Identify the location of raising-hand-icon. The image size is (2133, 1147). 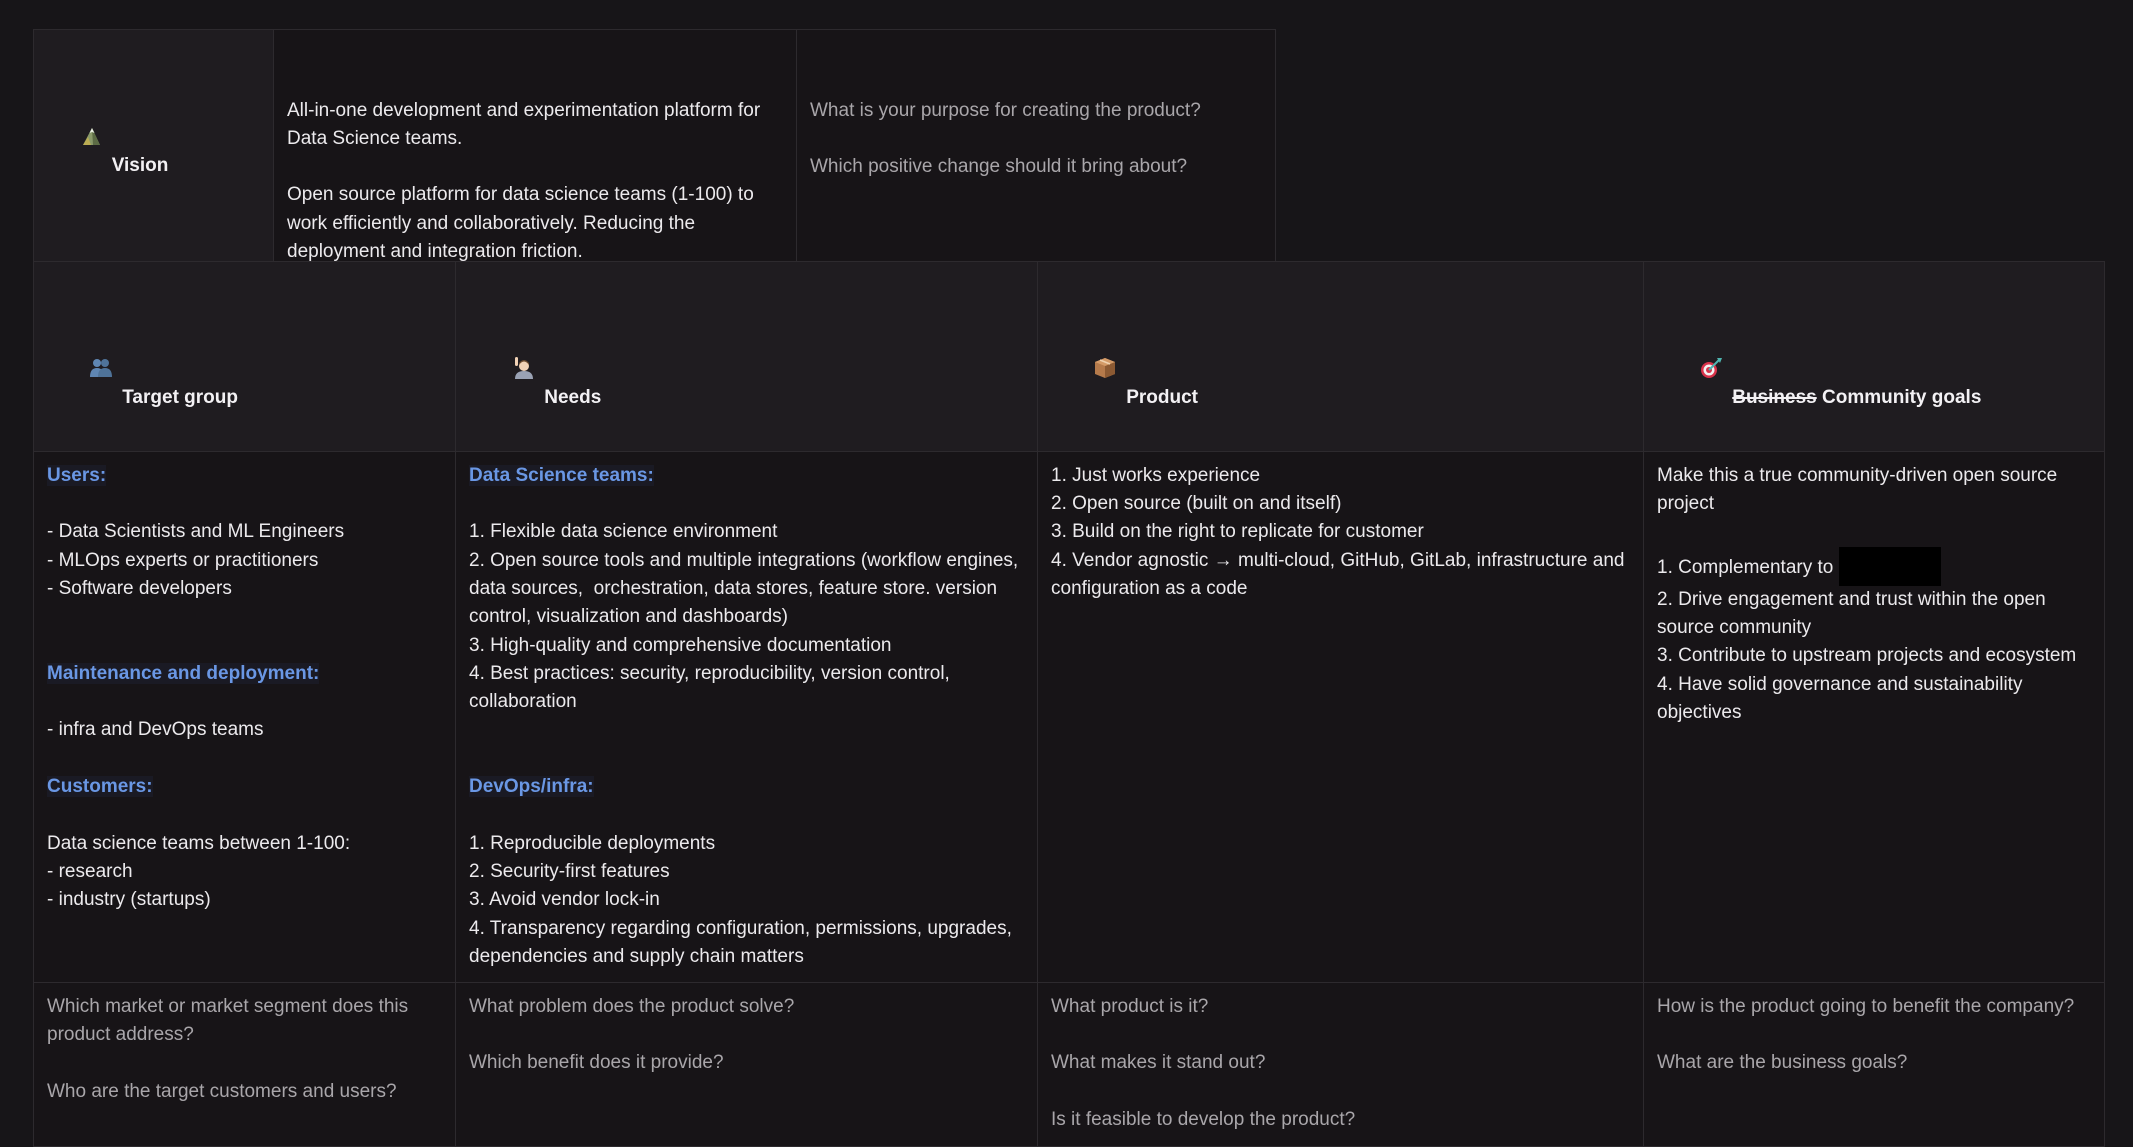
(523, 339).